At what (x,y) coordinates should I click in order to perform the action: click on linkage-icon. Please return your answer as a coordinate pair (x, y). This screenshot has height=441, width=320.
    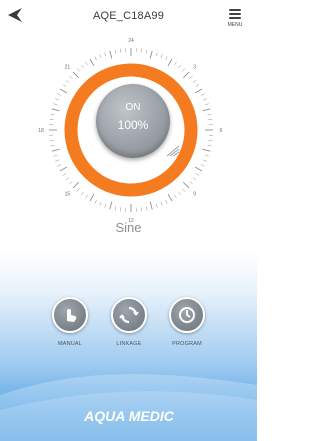
    Looking at the image, I should click on (129, 315).